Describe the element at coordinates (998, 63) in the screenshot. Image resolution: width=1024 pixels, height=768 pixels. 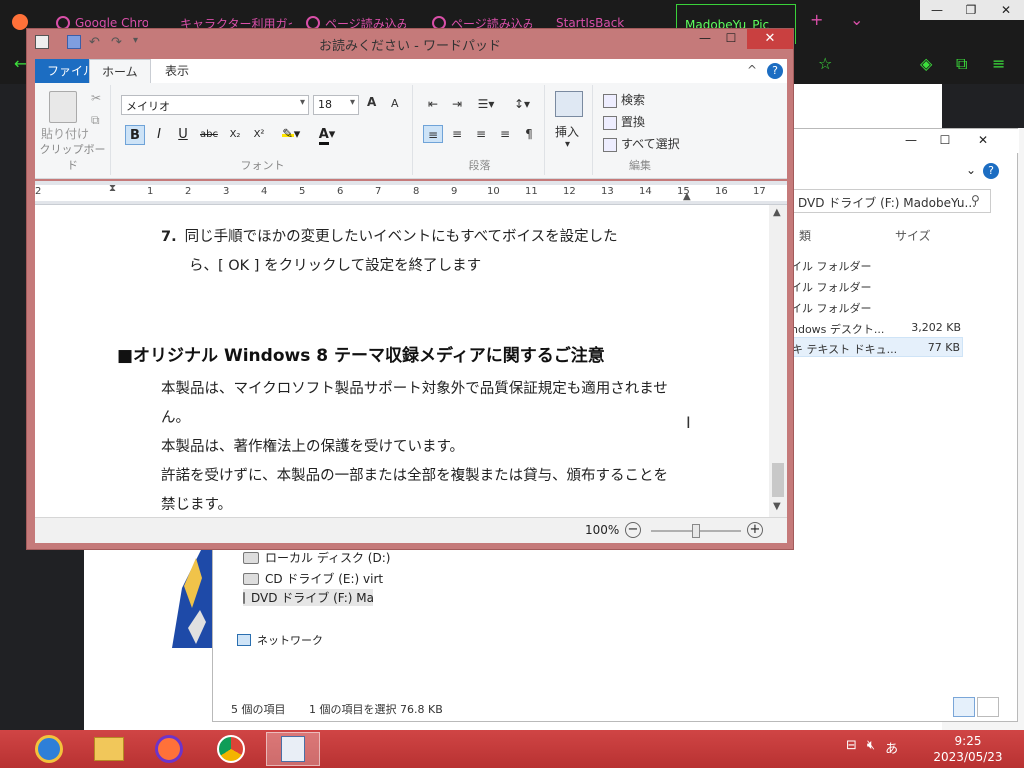
I see `menu-icon: ≡` at that location.